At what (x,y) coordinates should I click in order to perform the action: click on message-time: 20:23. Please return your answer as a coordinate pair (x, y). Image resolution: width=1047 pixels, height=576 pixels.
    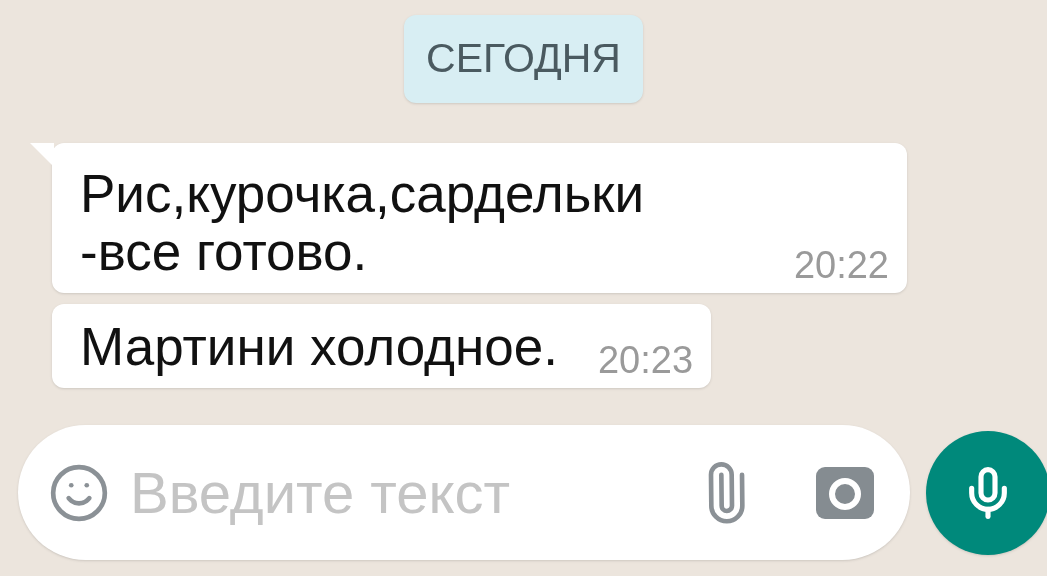
    Looking at the image, I should click on (645, 360).